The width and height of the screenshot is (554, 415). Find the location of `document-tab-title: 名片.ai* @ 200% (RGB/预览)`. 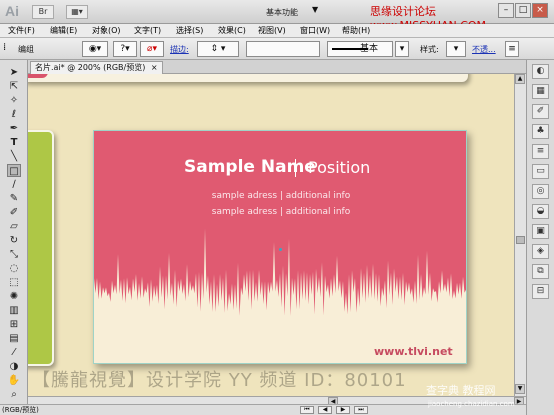

document-tab-title: 名片.ai* @ 200% (RGB/预览) is located at coordinates (90, 67).